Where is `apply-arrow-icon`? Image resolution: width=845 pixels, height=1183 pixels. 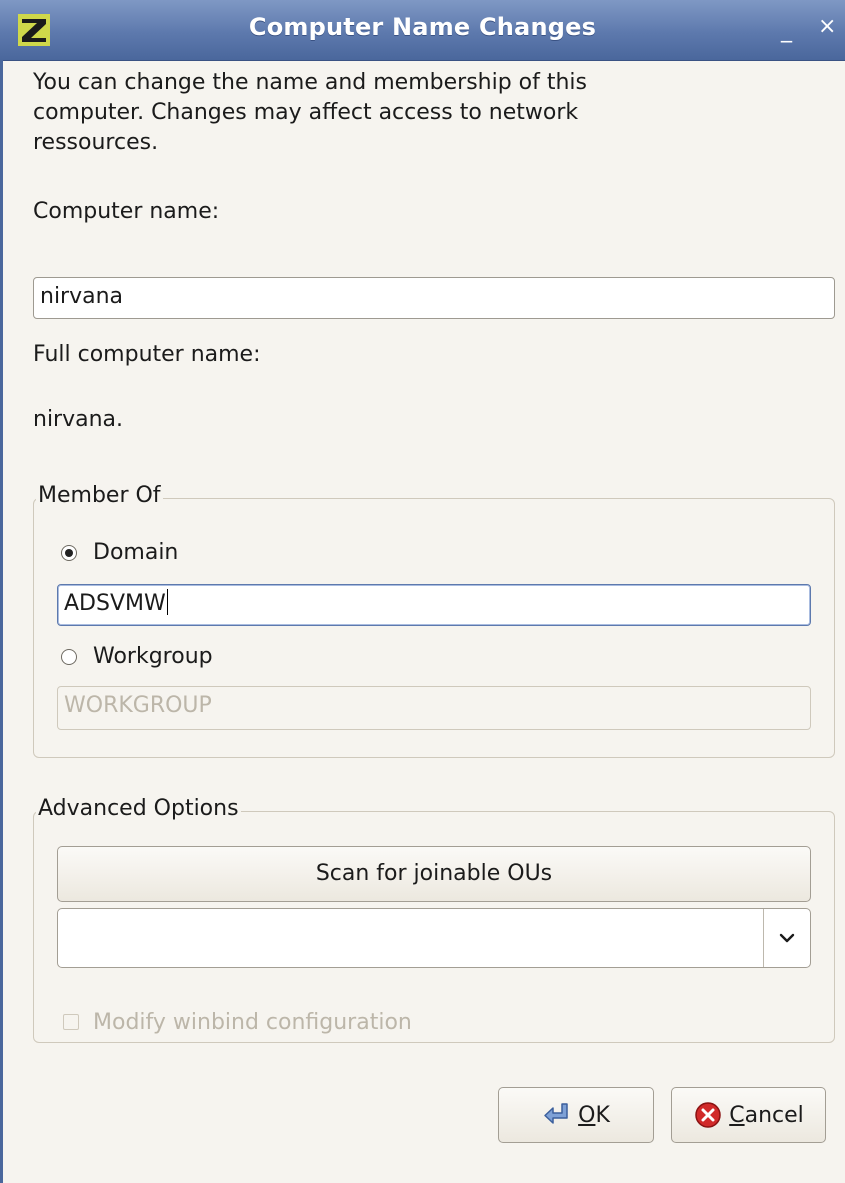 apply-arrow-icon is located at coordinates (556, 1113).